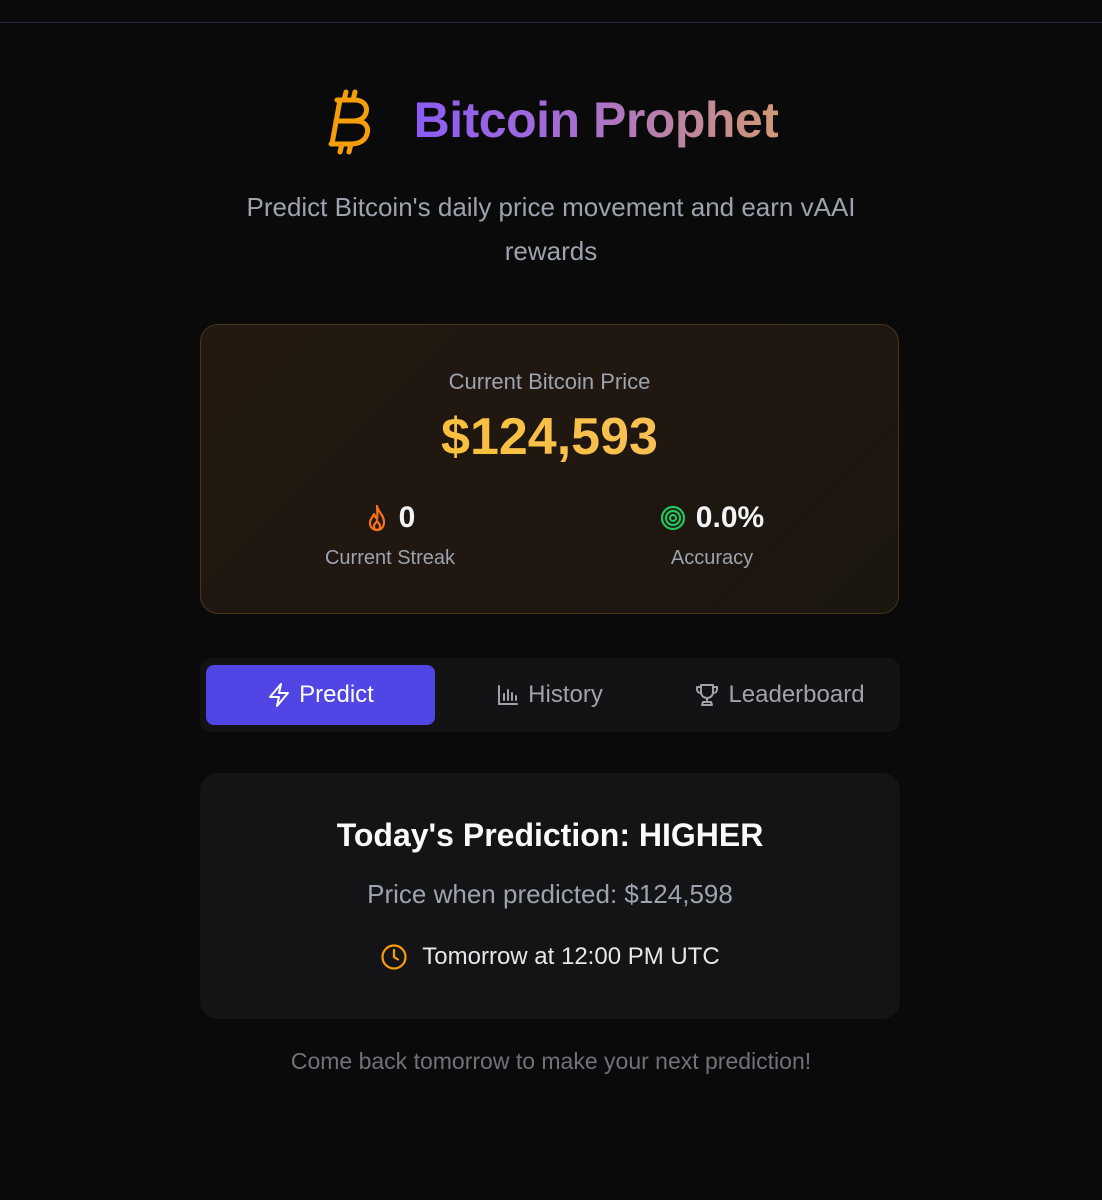 This screenshot has width=1102, height=1200. I want to click on zap-icon, so click(279, 695).